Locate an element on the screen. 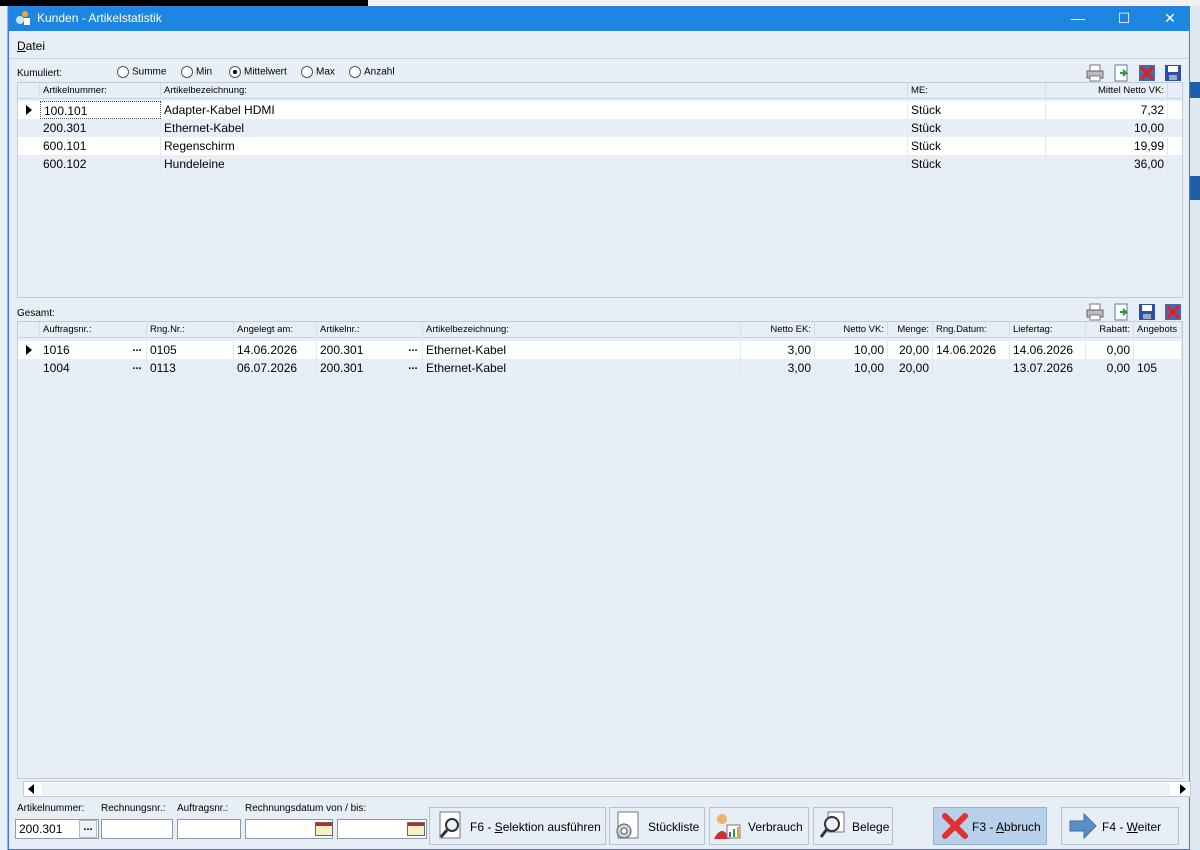 The height and width of the screenshot is (850, 1200). window-title: Kunden - Artikelstatistik is located at coordinates (99, 18).